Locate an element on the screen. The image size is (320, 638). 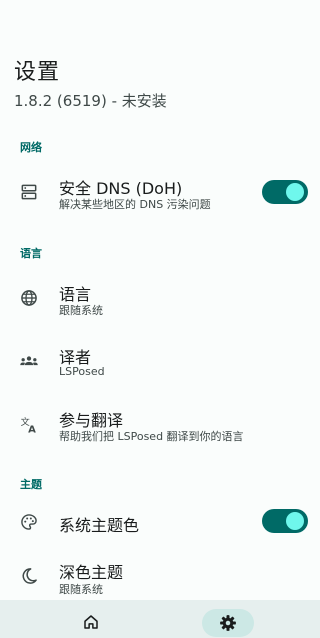
gear-icon is located at coordinates (228, 623).